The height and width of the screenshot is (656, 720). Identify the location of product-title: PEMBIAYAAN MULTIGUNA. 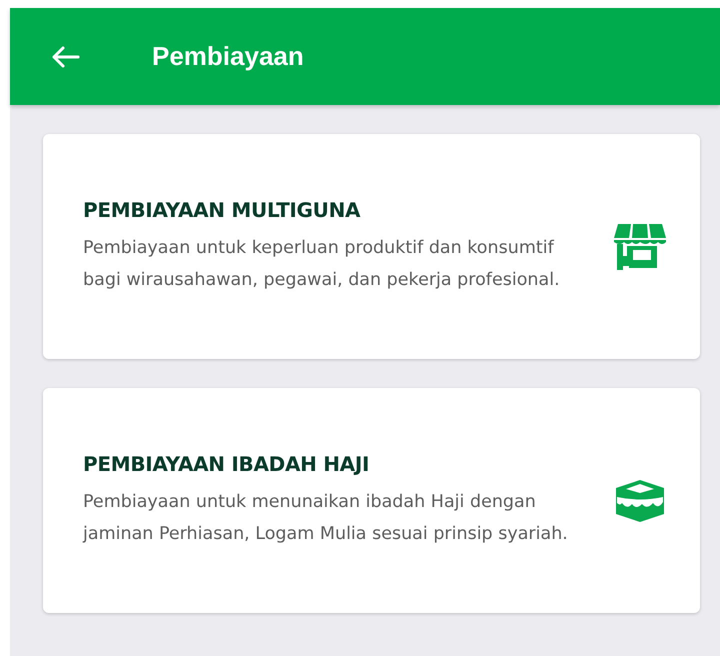
(222, 210).